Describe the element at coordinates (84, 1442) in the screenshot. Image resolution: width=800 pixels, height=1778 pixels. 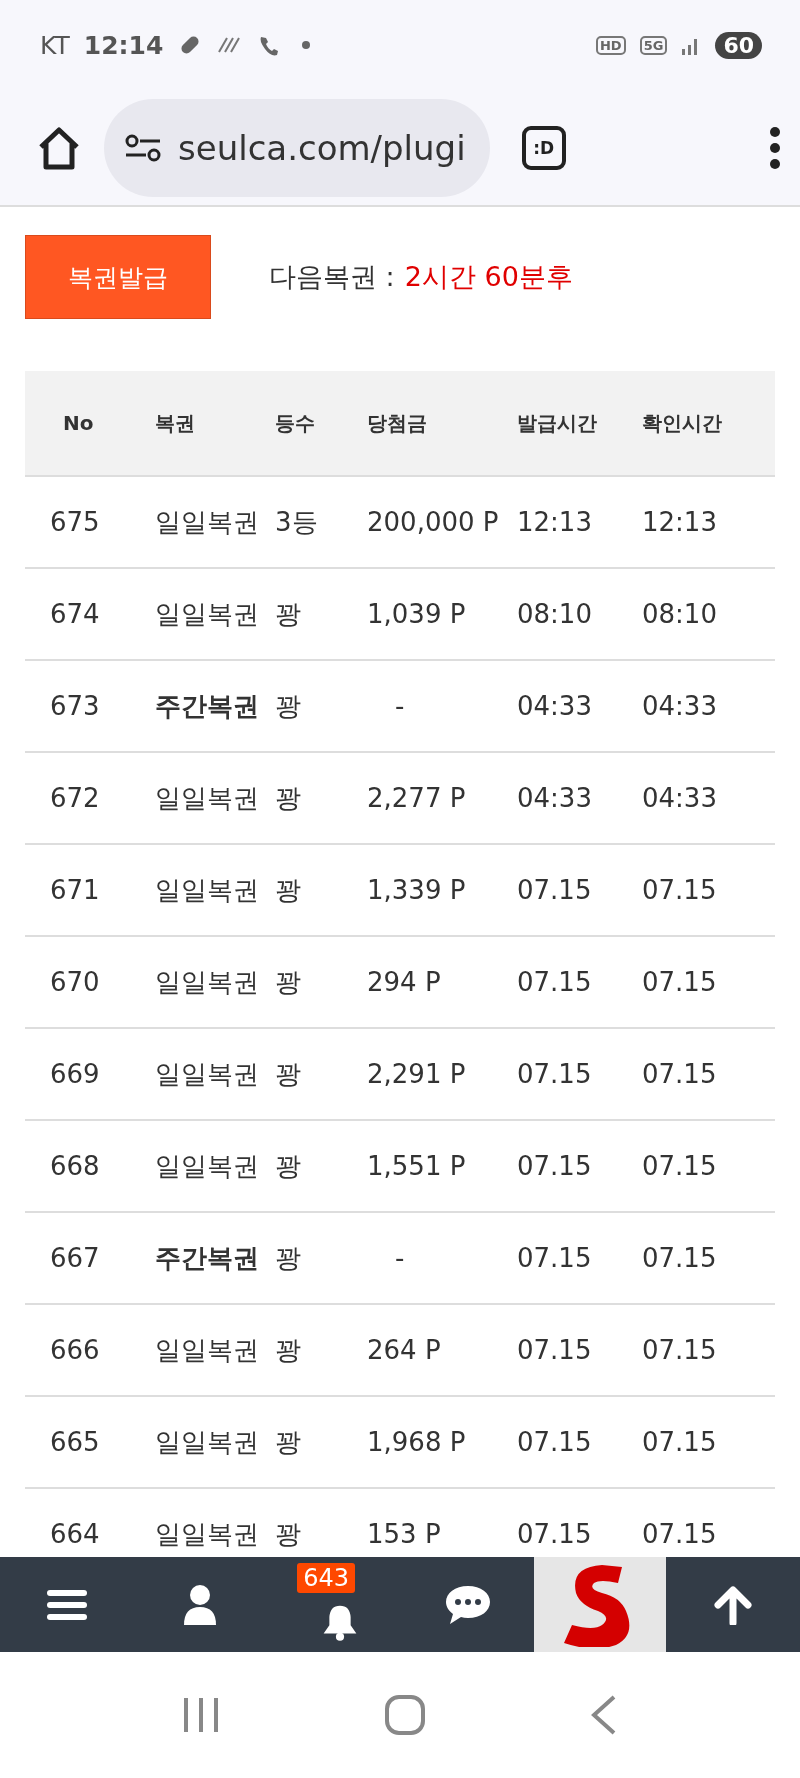
I see `table-cell: 665` at that location.